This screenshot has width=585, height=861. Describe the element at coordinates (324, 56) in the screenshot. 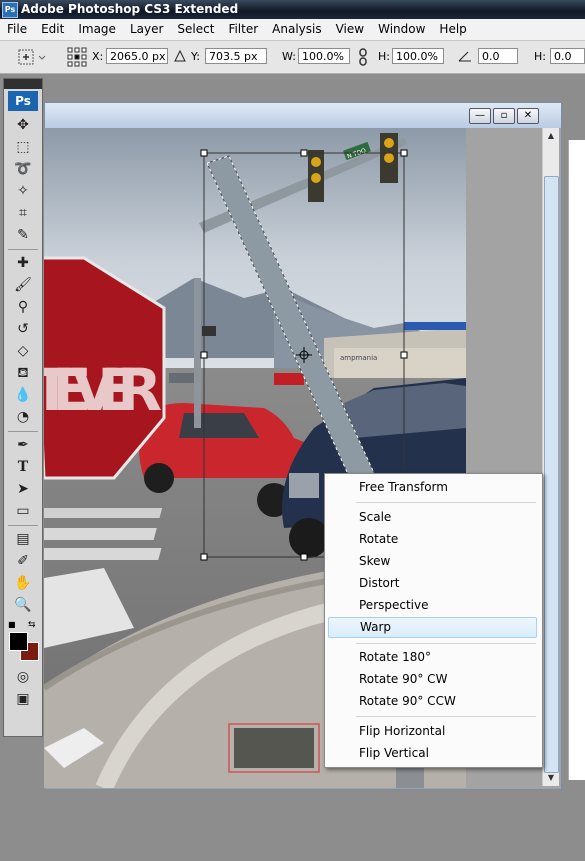

I see `w-field: 100.0%` at that location.